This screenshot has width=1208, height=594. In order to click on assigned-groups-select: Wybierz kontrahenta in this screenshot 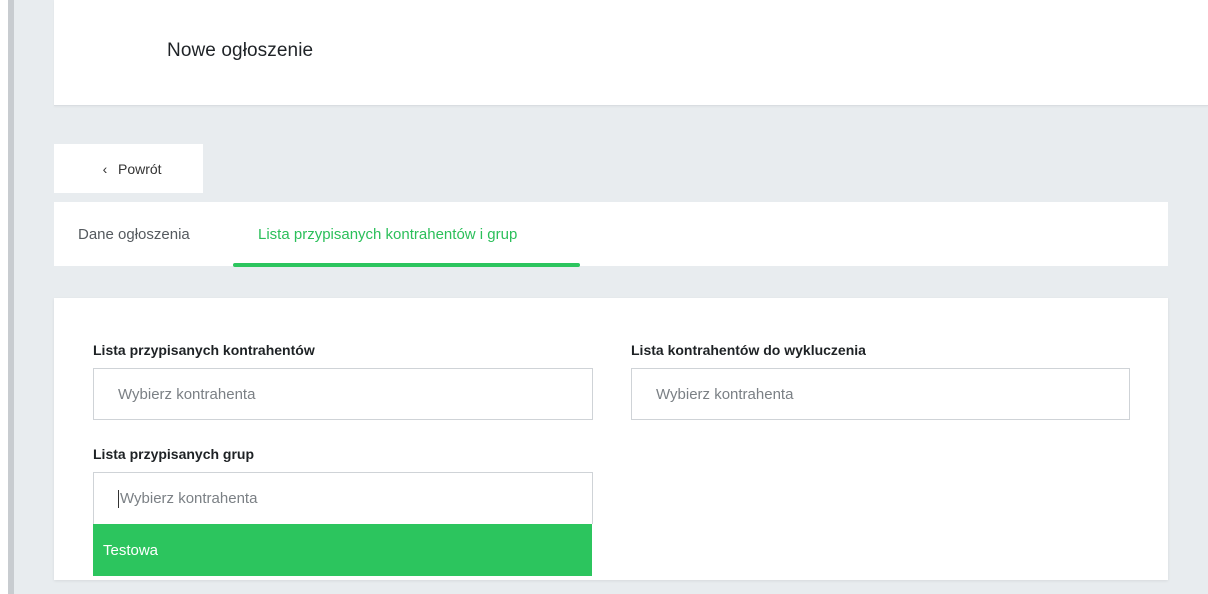, I will do `click(343, 498)`.